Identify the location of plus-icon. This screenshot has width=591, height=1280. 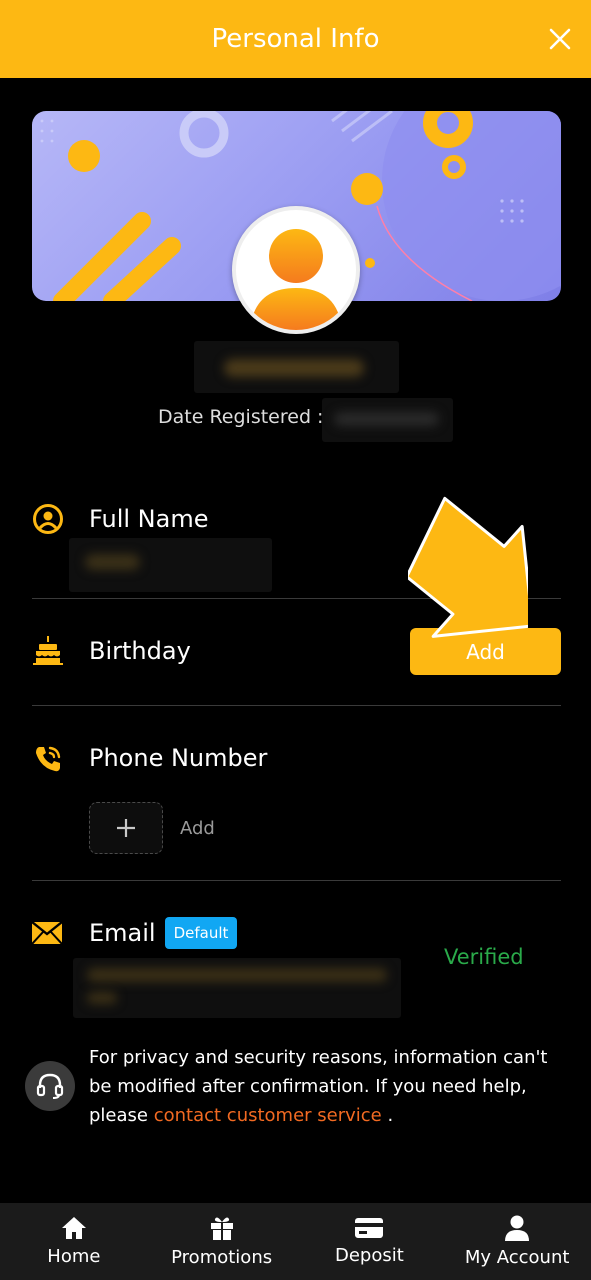
(126, 828).